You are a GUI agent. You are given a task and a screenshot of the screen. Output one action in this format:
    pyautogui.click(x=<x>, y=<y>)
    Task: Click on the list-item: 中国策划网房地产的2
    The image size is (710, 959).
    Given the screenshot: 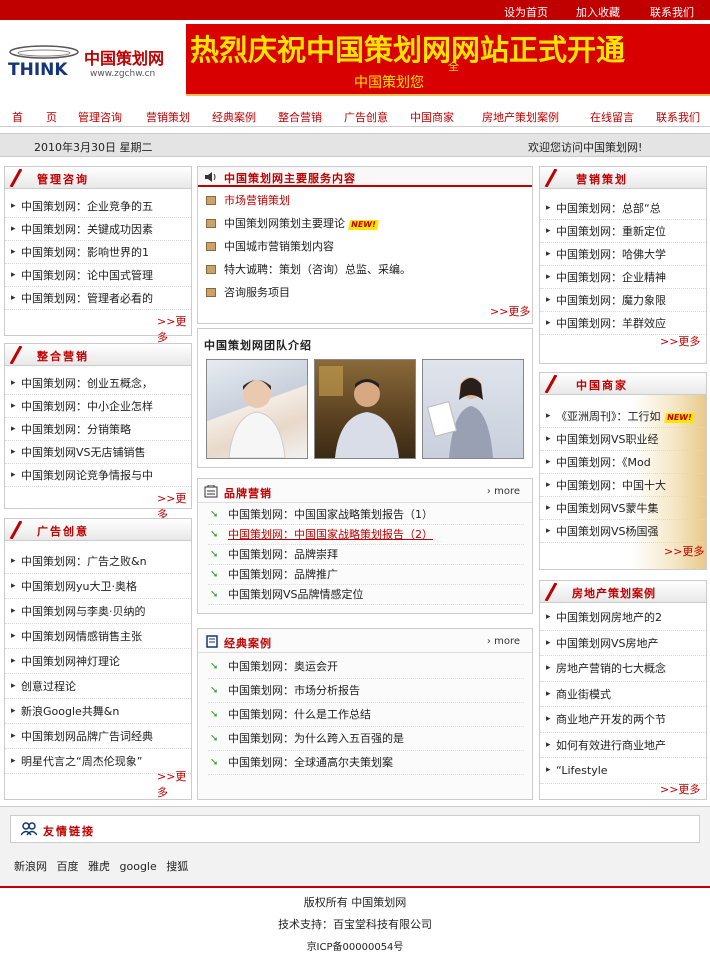 What is the action you would take?
    pyautogui.click(x=623, y=618)
    